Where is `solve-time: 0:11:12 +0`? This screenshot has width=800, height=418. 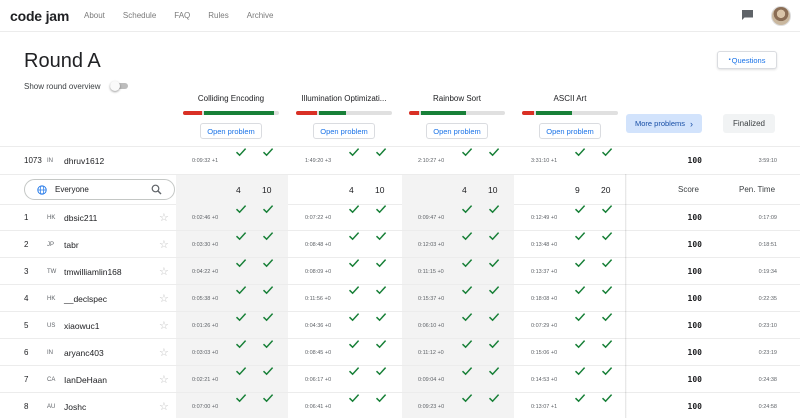 solve-time: 0:11:12 +0 is located at coordinates (431, 352).